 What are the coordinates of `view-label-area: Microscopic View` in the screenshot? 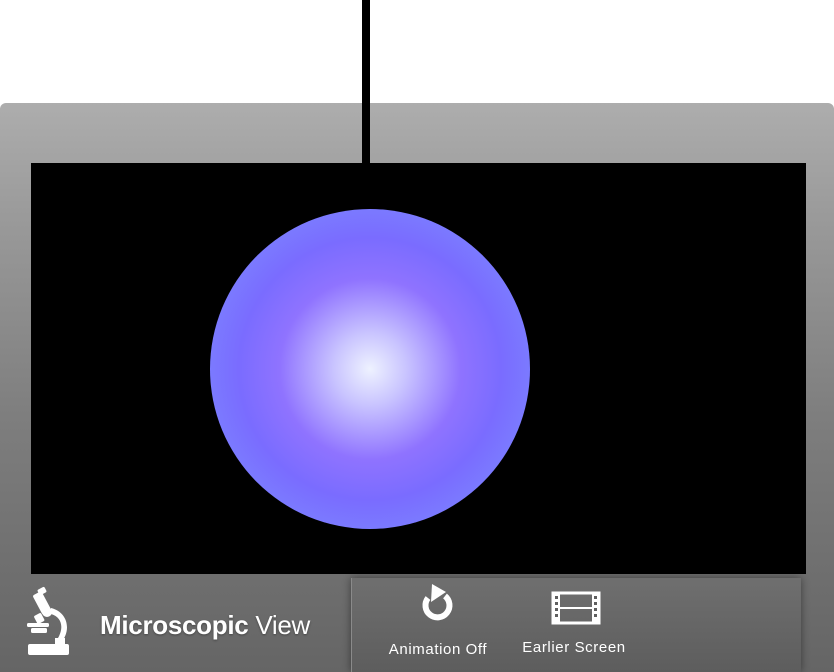 It's located at (175, 624).